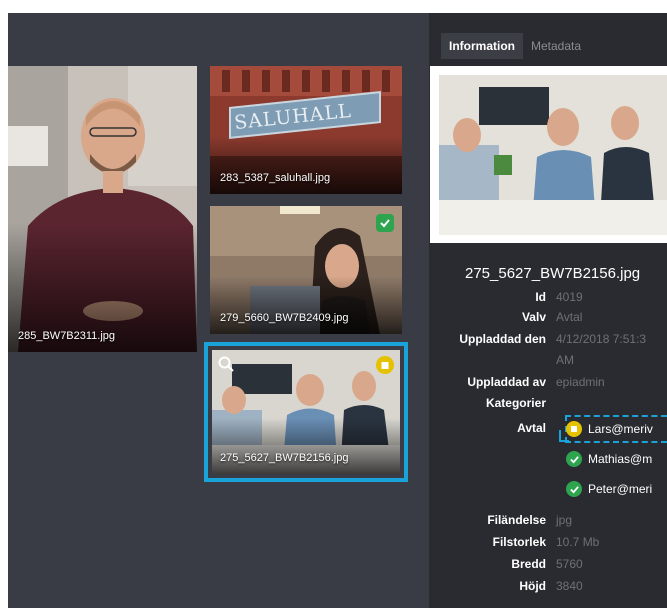  I want to click on avtal-item-pending: Lars@meriv, so click(609, 429).